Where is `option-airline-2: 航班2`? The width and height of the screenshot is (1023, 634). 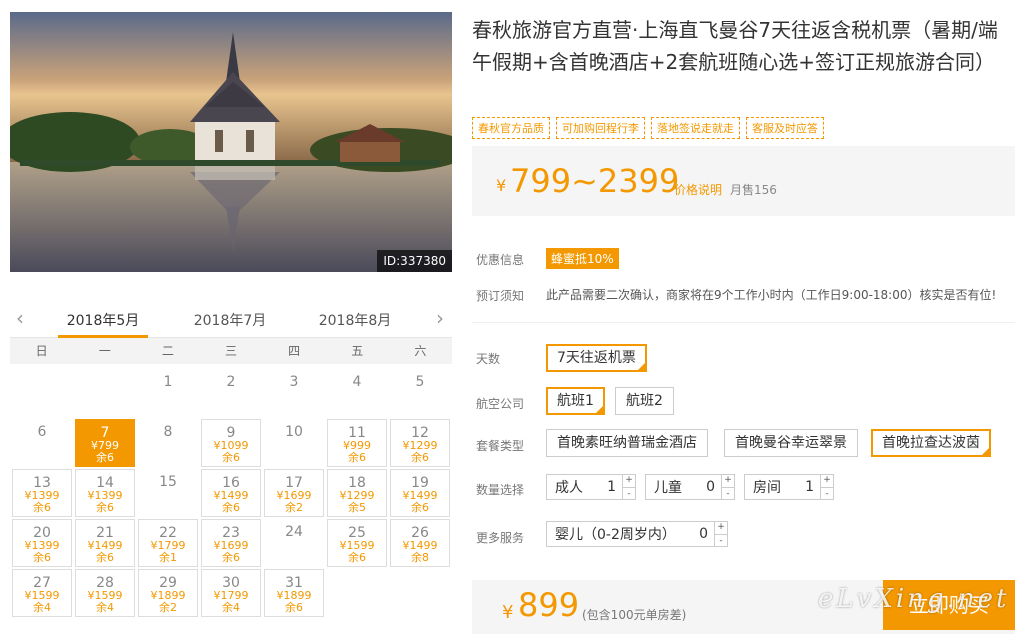
option-airline-2: 航班2 is located at coordinates (644, 401).